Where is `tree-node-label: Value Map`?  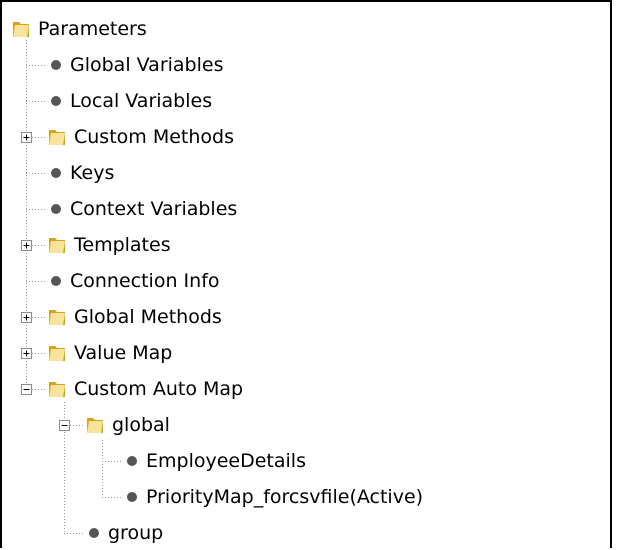
tree-node-label: Value Map is located at coordinates (123, 353).